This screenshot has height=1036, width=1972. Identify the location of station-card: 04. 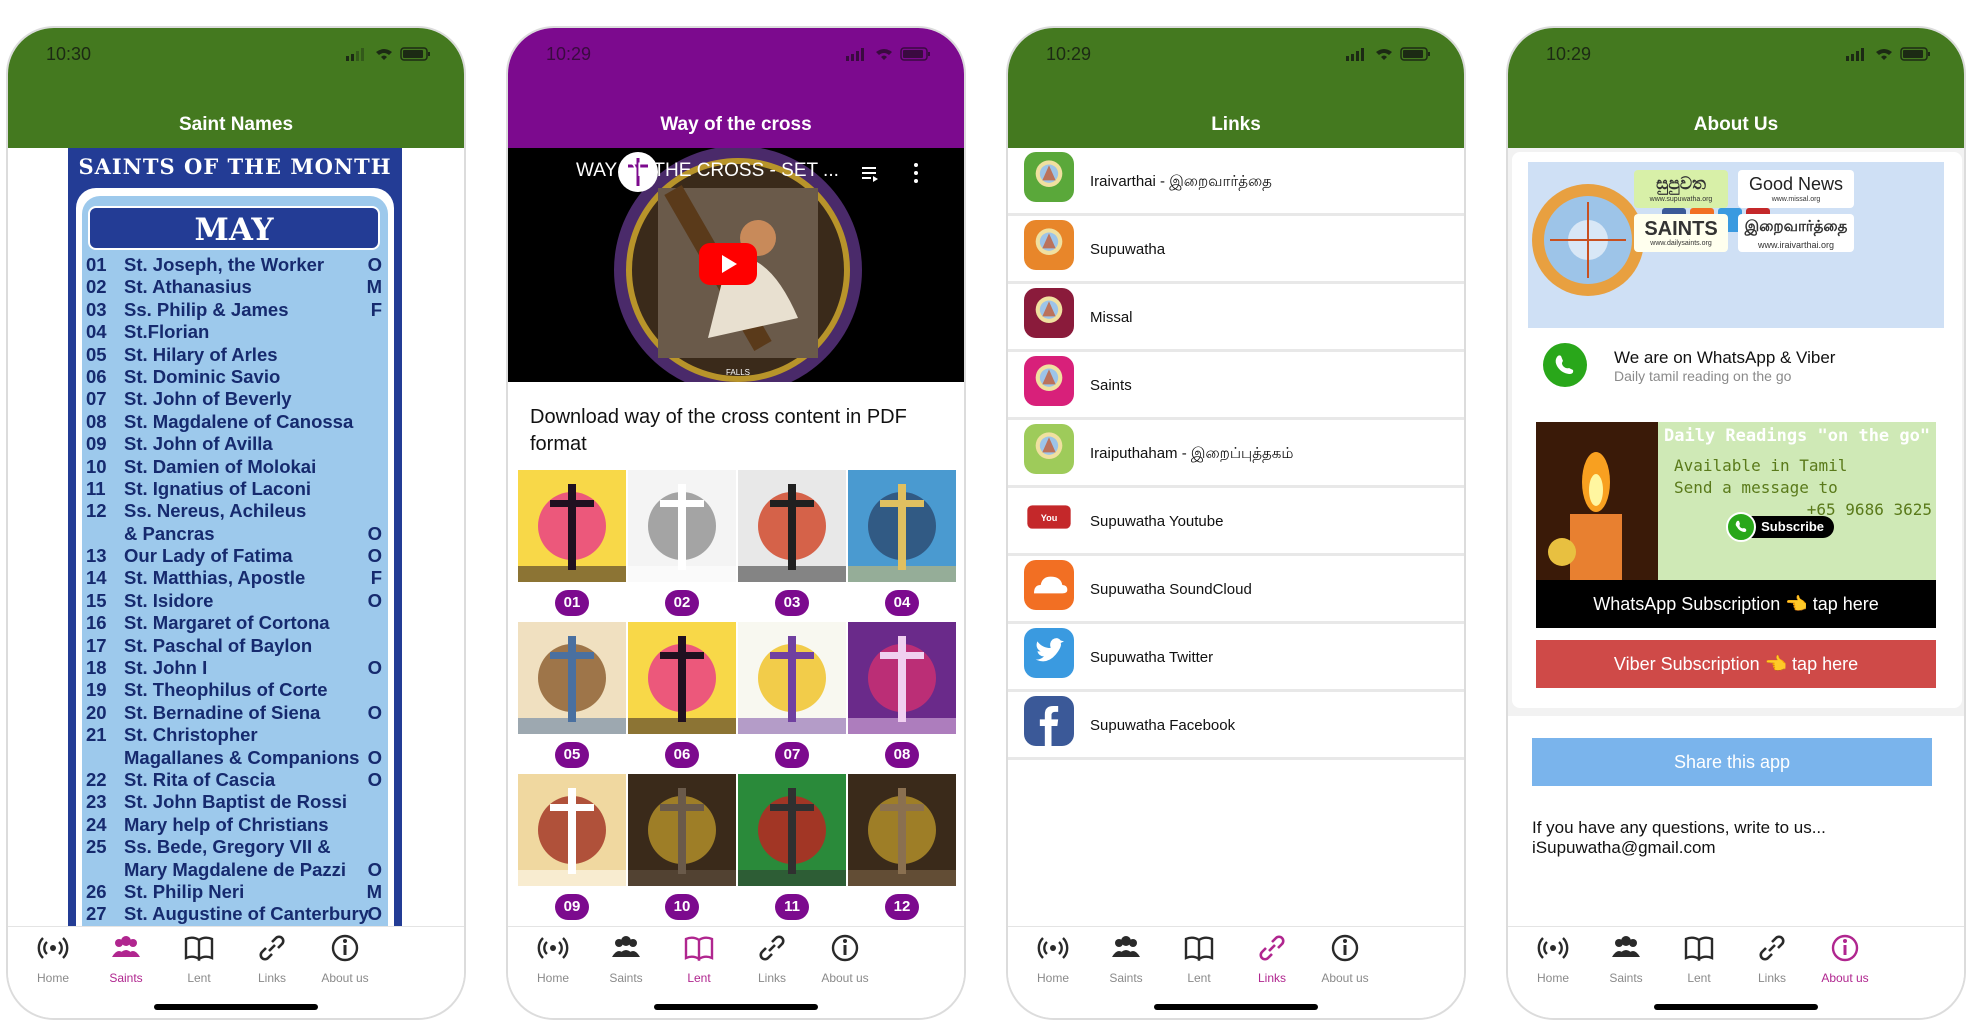
(902, 545).